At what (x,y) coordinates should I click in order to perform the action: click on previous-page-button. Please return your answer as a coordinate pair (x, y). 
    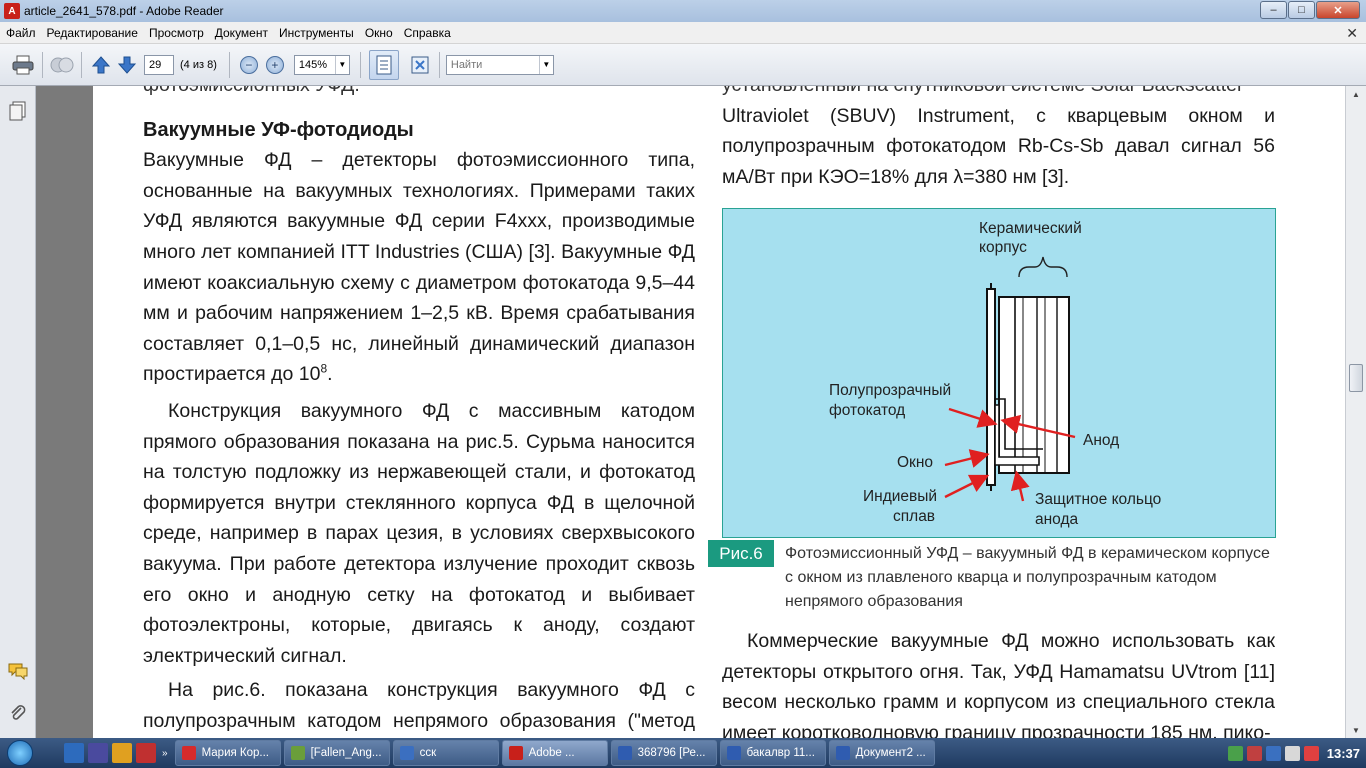
    Looking at the image, I should click on (101, 65).